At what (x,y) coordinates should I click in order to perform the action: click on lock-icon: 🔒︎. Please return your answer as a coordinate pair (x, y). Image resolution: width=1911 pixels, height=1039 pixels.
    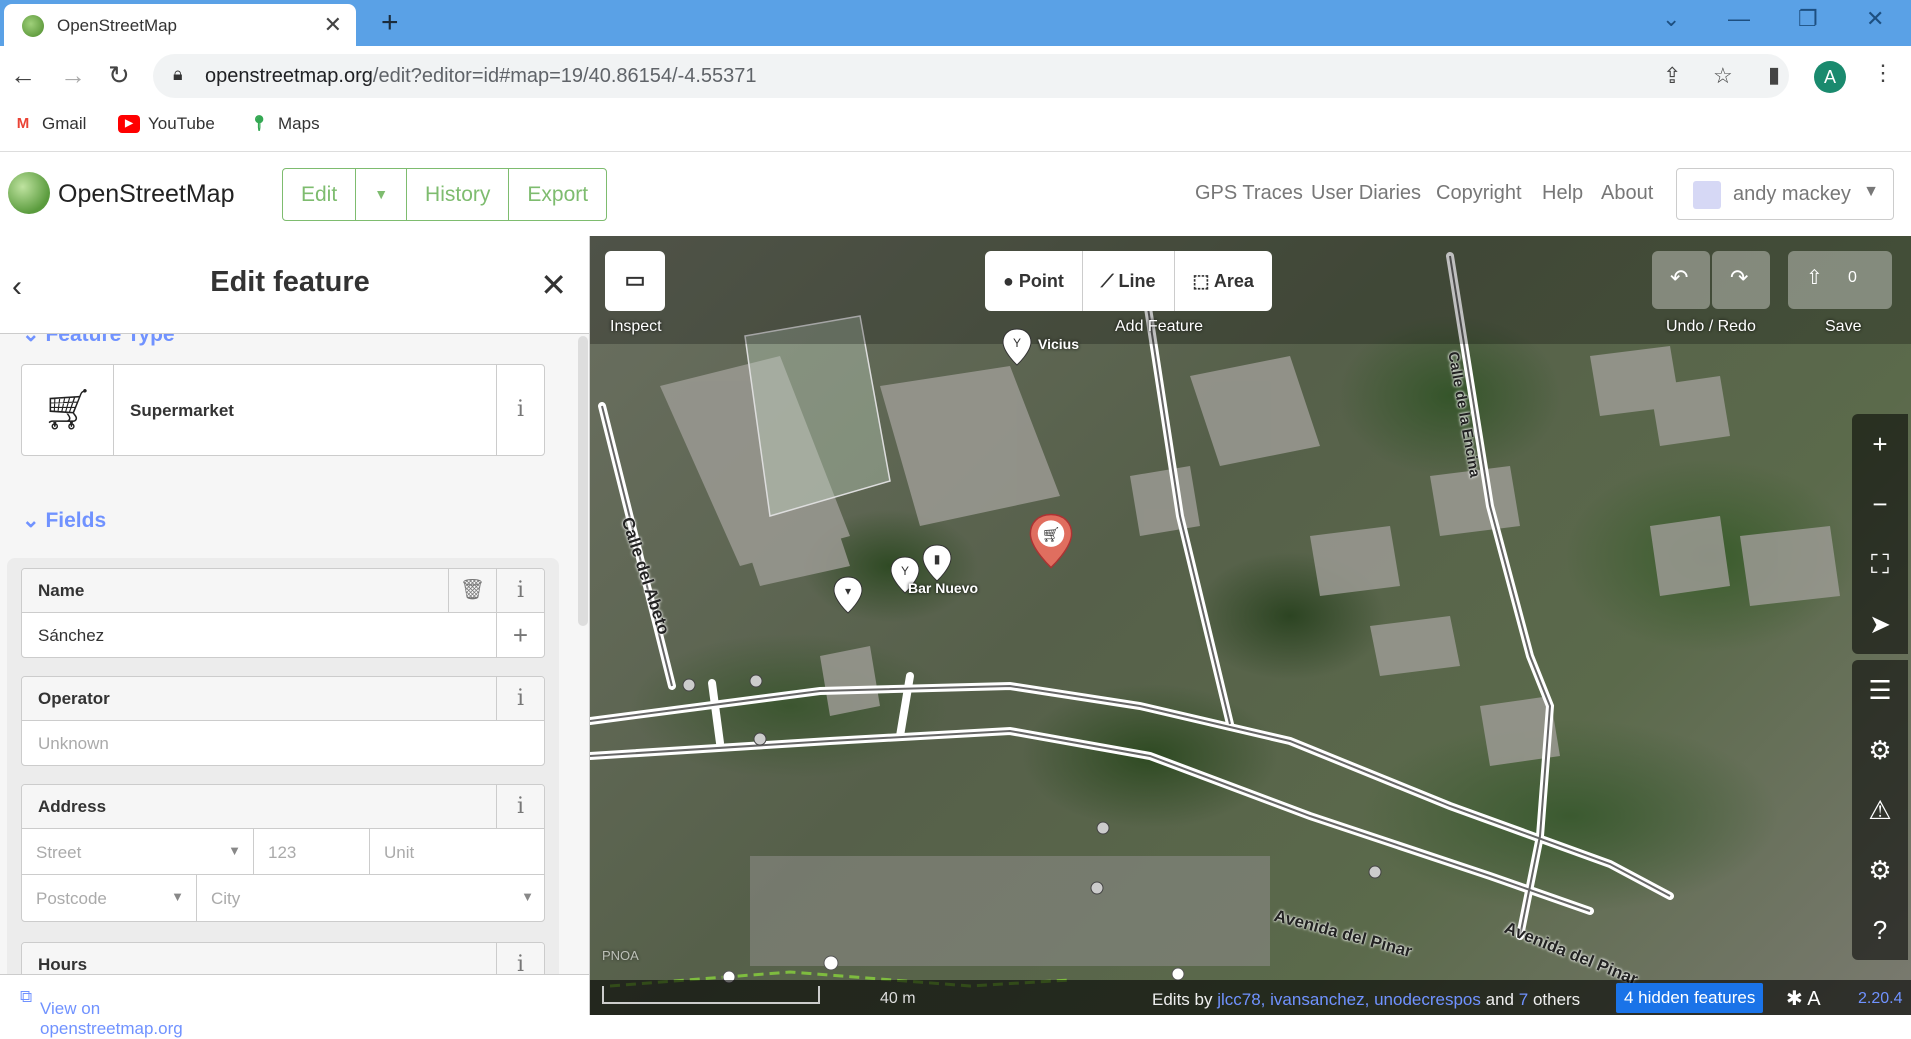
    Looking at the image, I should click on (178, 74).